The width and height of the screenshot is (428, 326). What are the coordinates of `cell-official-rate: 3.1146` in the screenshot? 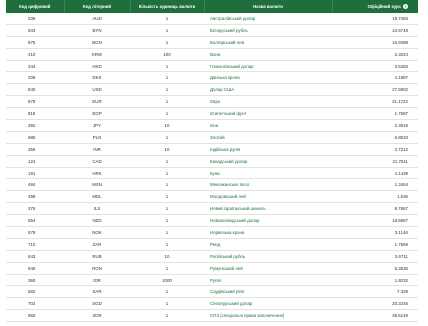 It's located at (375, 232).